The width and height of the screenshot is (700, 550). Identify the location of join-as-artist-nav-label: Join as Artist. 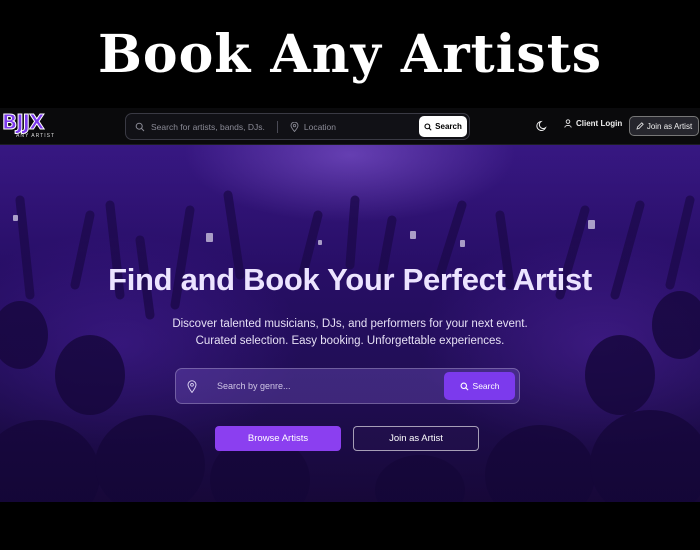
(669, 126).